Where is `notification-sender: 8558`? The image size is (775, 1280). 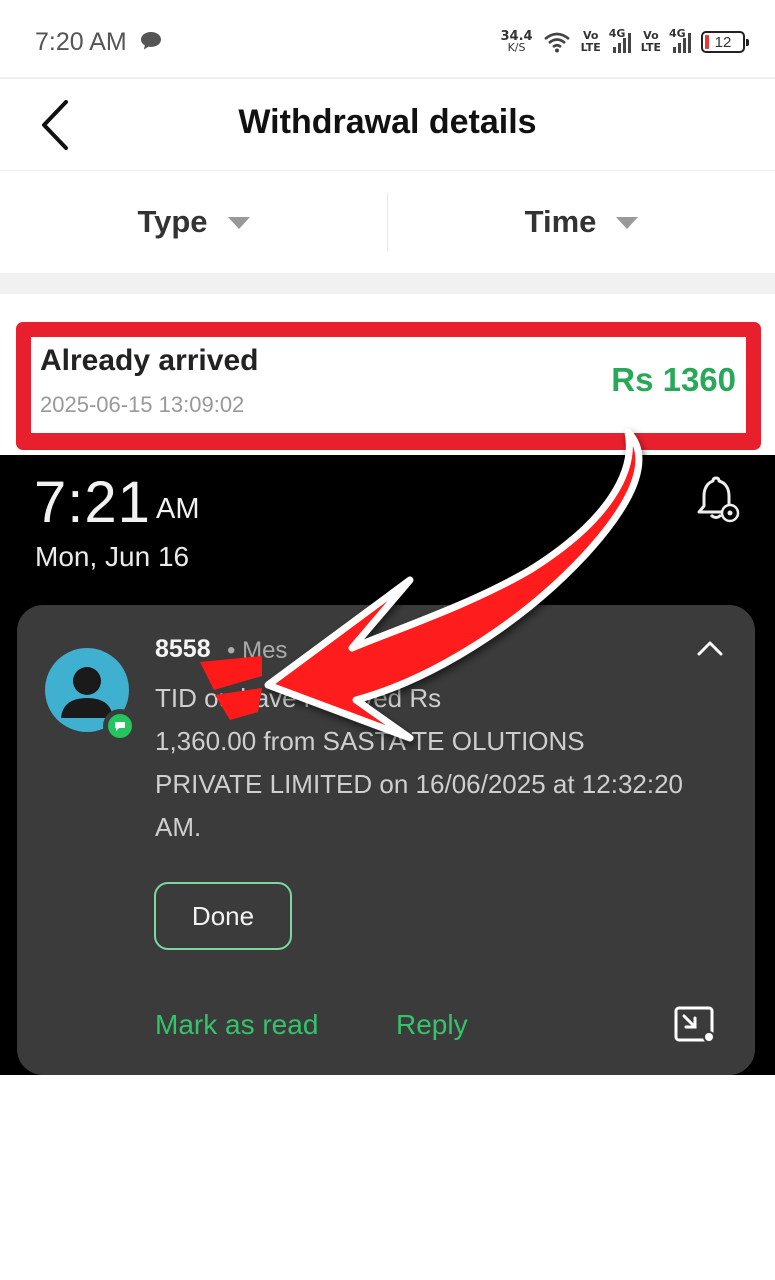
notification-sender: 8558 is located at coordinates (183, 649).